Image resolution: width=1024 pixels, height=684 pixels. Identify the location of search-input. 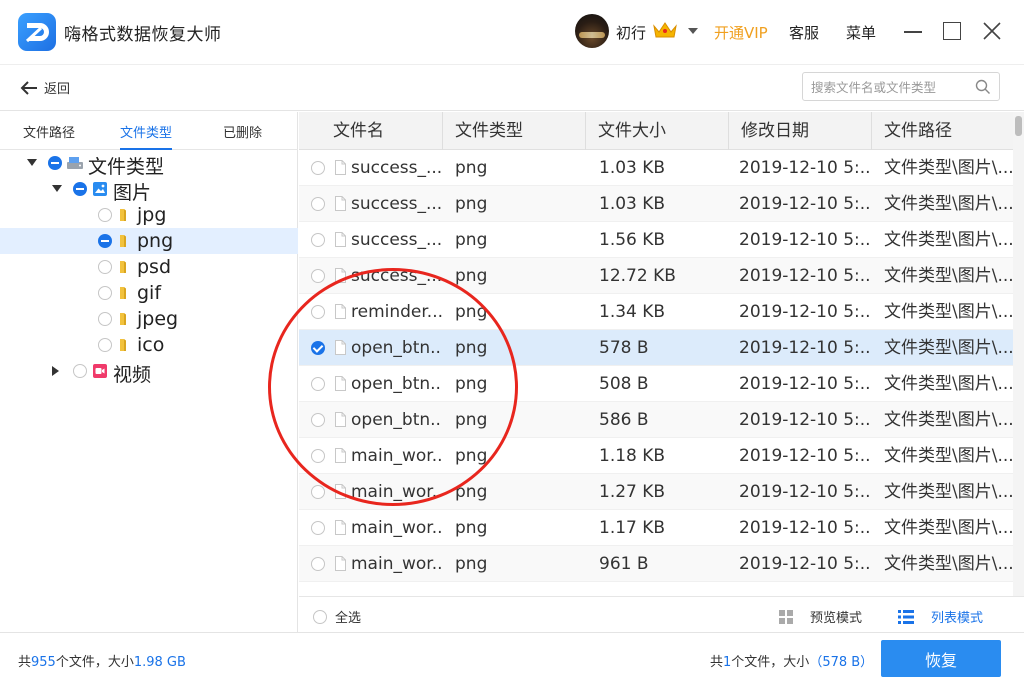
(891, 87).